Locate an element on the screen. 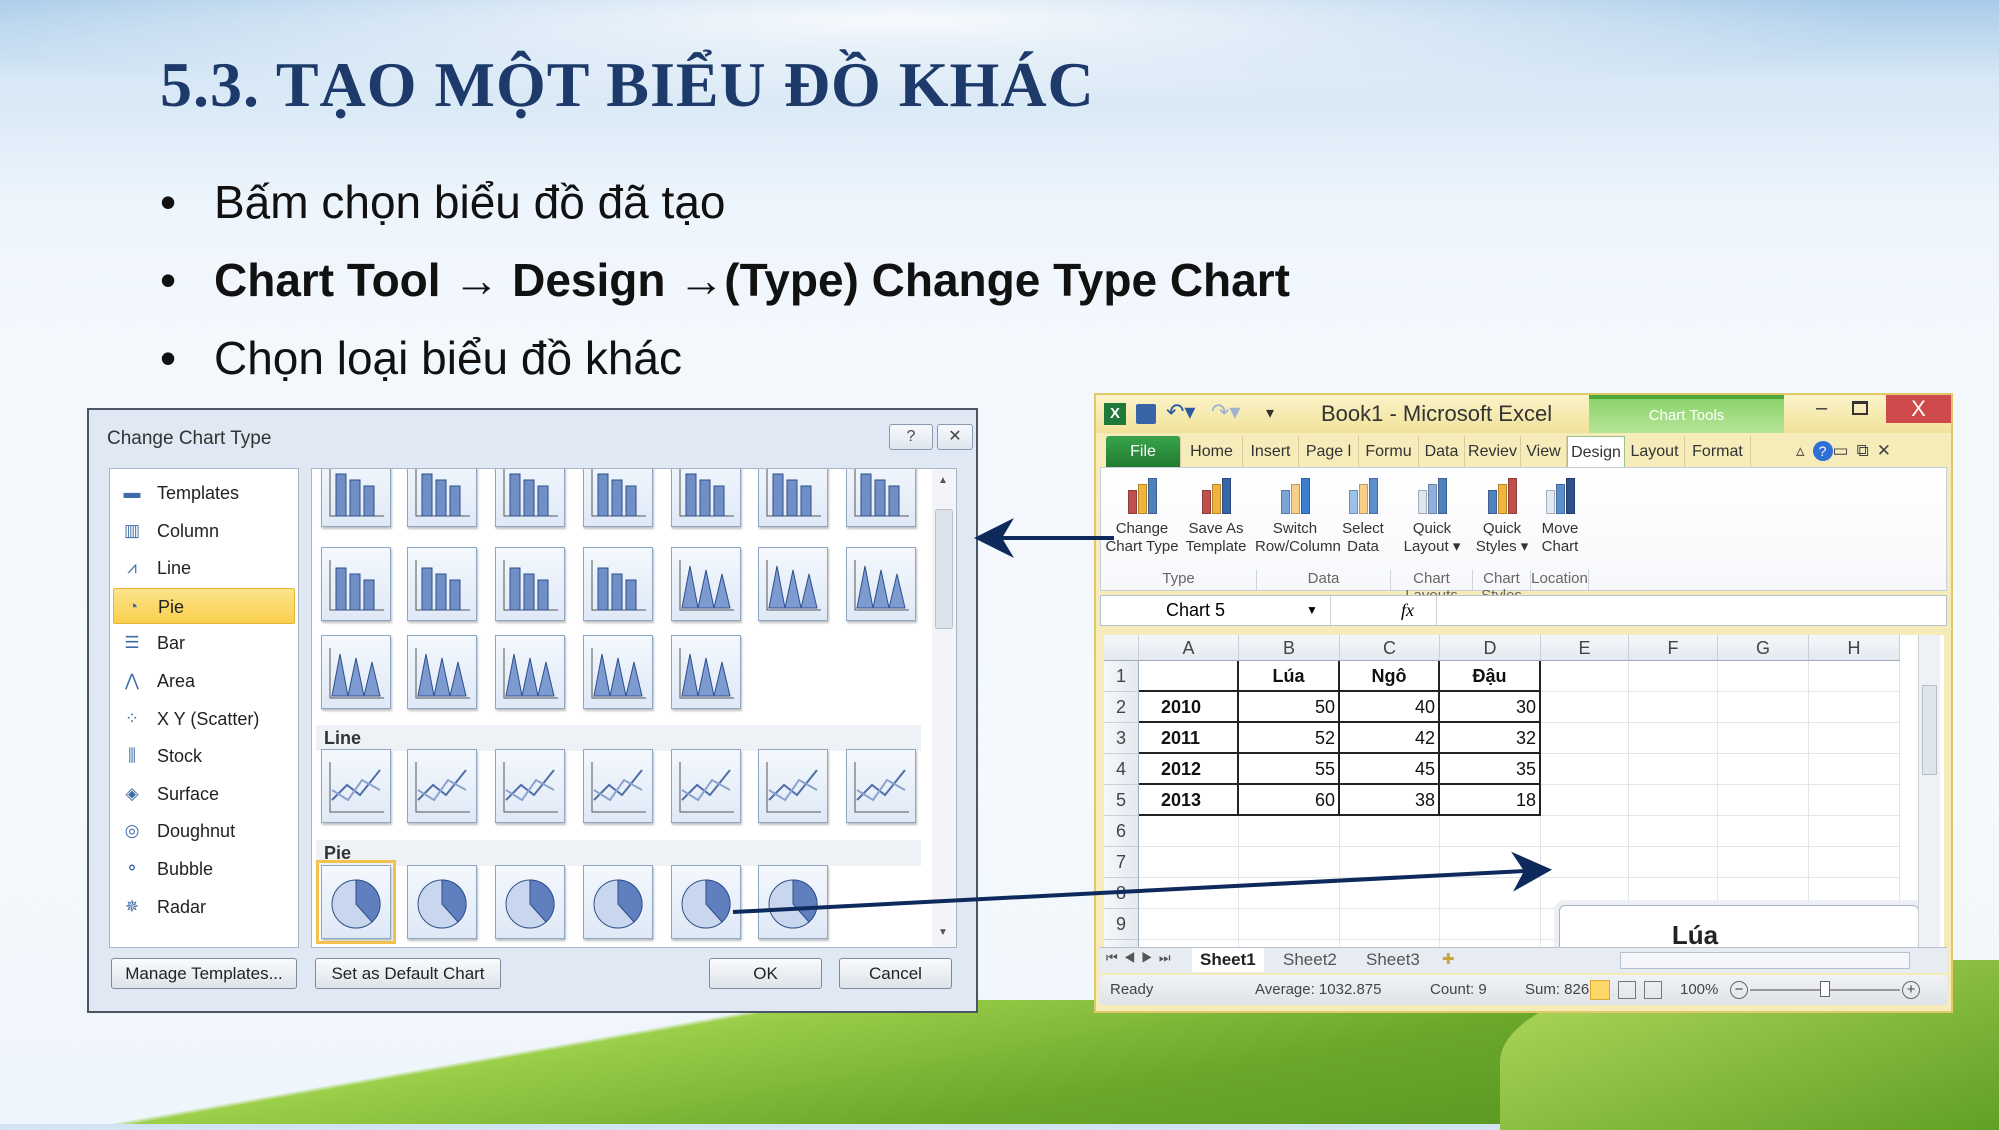 This screenshot has height=1130, width=1999. arrow-to-chart is located at coordinates (1142, 882).